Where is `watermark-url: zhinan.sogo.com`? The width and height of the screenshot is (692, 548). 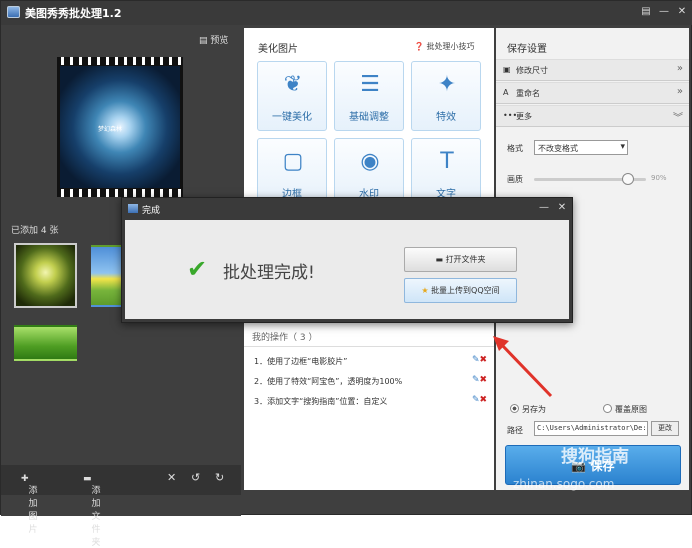 watermark-url: zhinan.sogo.com is located at coordinates (564, 484).